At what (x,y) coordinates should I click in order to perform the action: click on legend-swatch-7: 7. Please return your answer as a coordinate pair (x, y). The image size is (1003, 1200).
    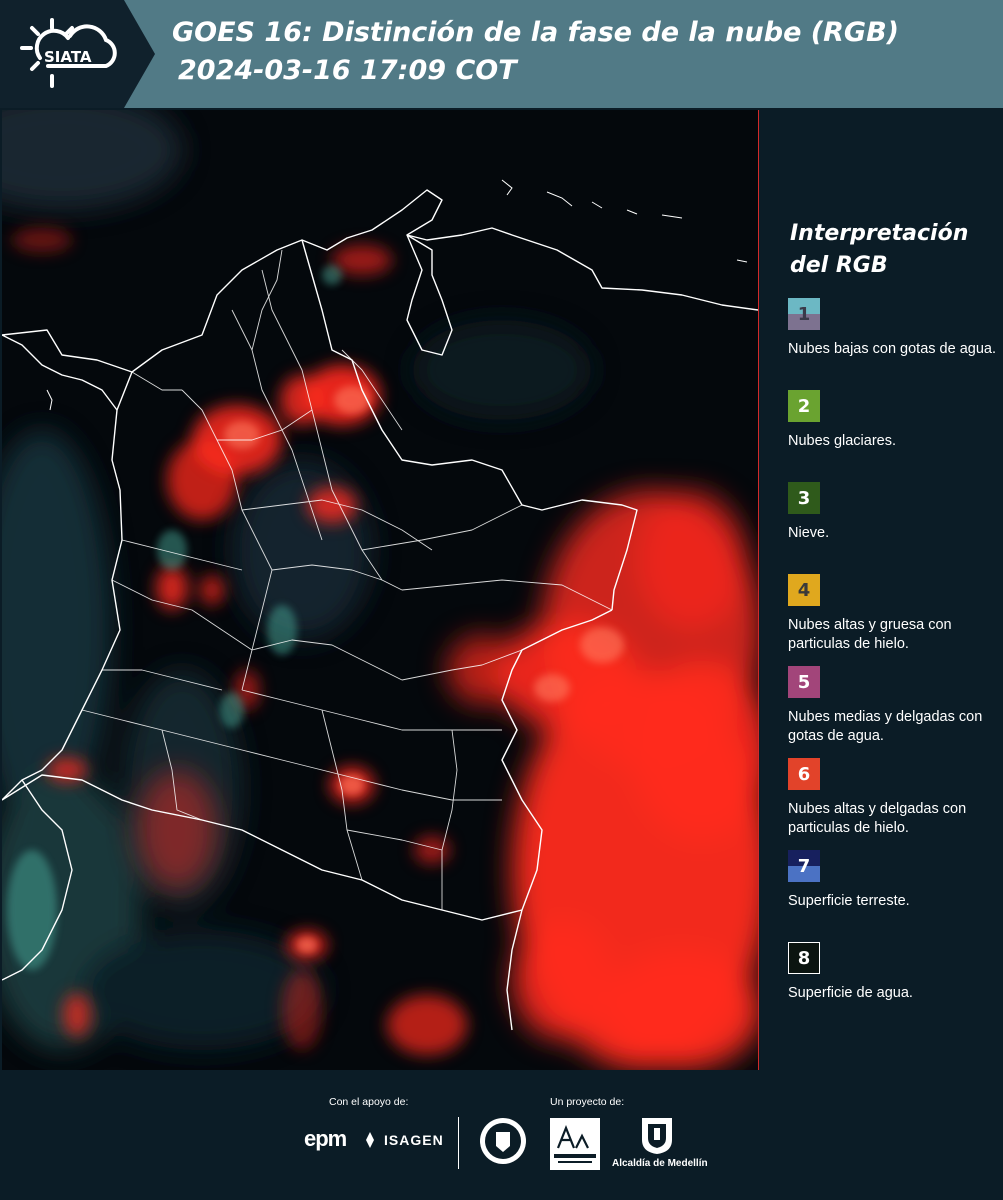
    Looking at the image, I should click on (804, 866).